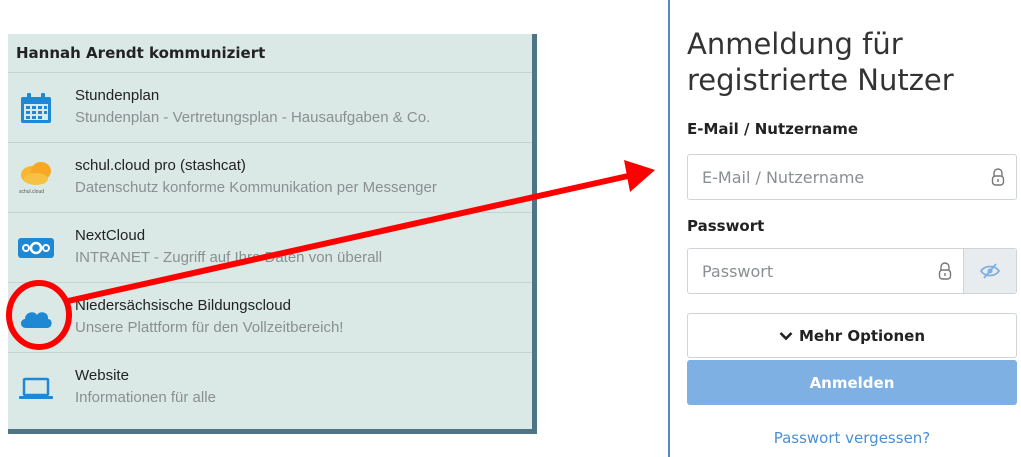 The height and width of the screenshot is (457, 1021). I want to click on cloud-icon, so click(36, 320).